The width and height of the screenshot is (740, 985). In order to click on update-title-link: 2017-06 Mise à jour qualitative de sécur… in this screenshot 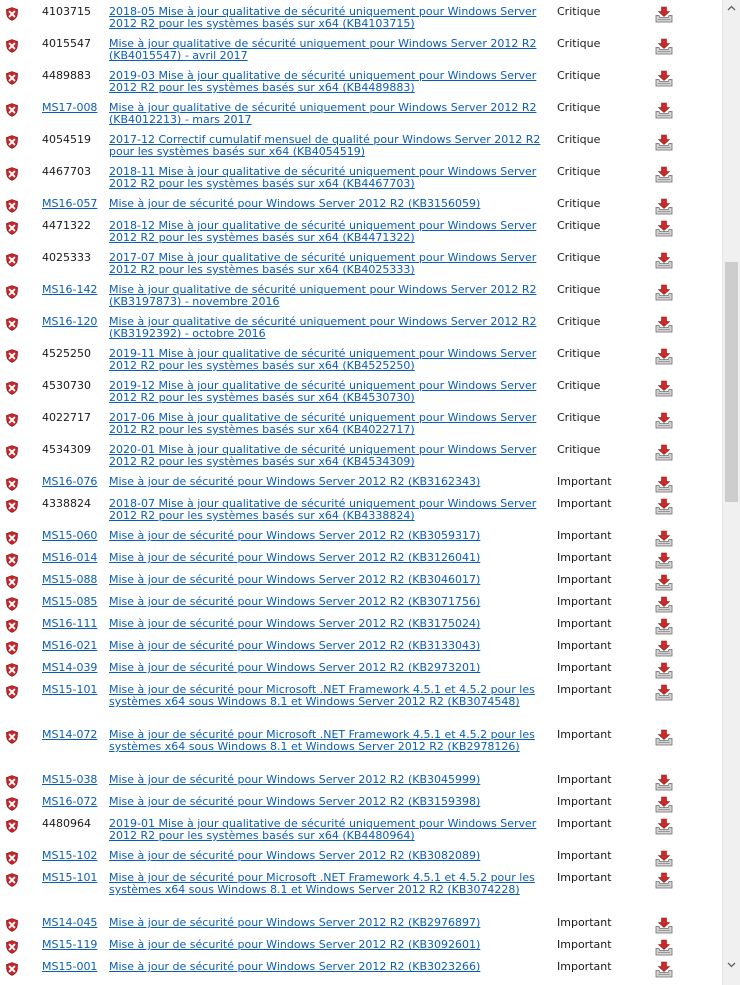, I will do `click(329, 424)`.